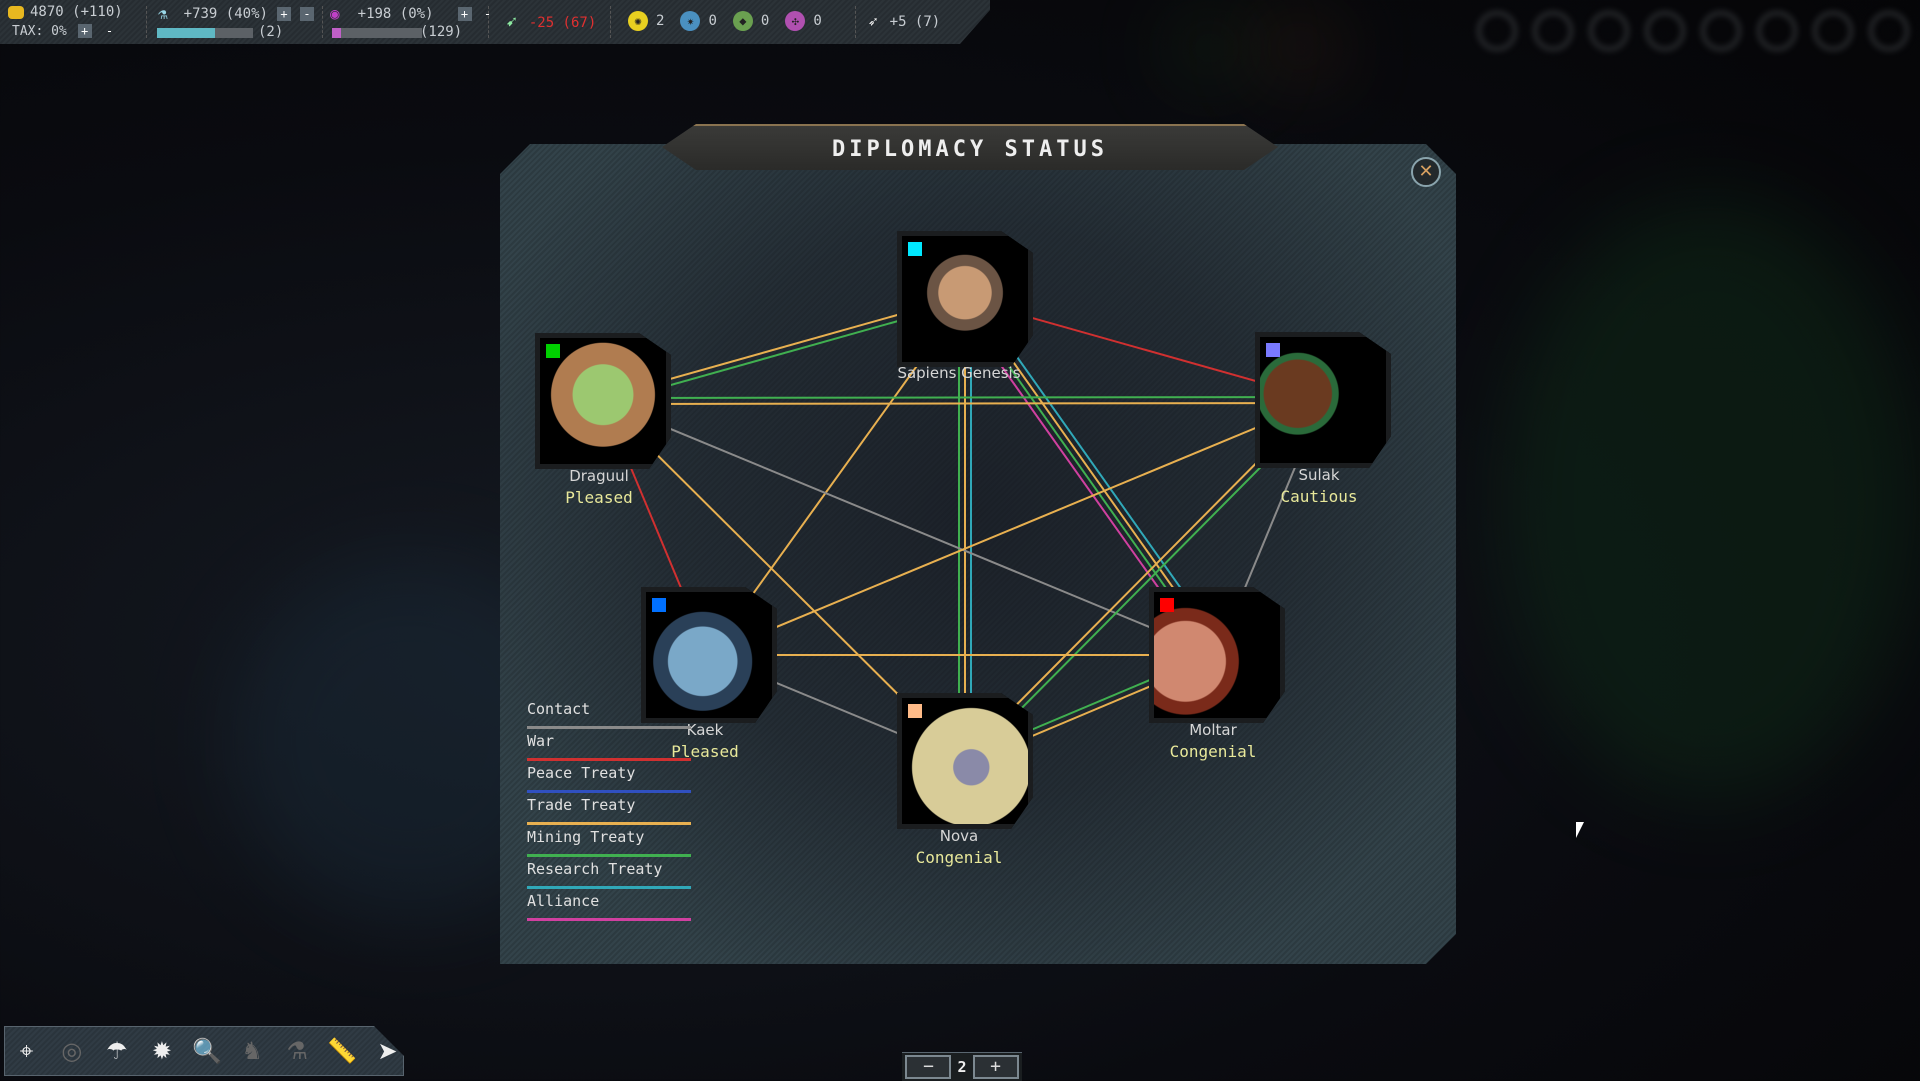 This screenshot has width=1920, height=1081. I want to click on research-progress-fill, so click(186, 33).